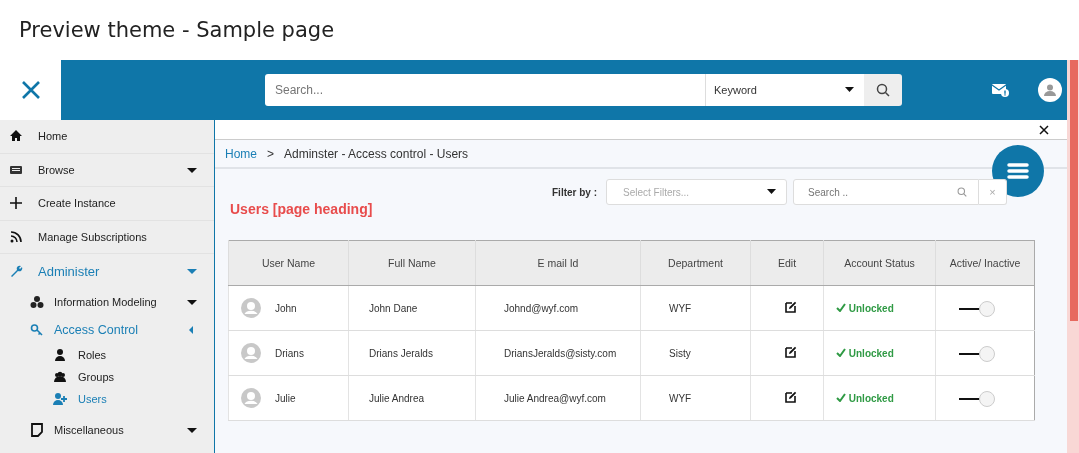  I want to click on filter-search-field: Search .., so click(886, 192).